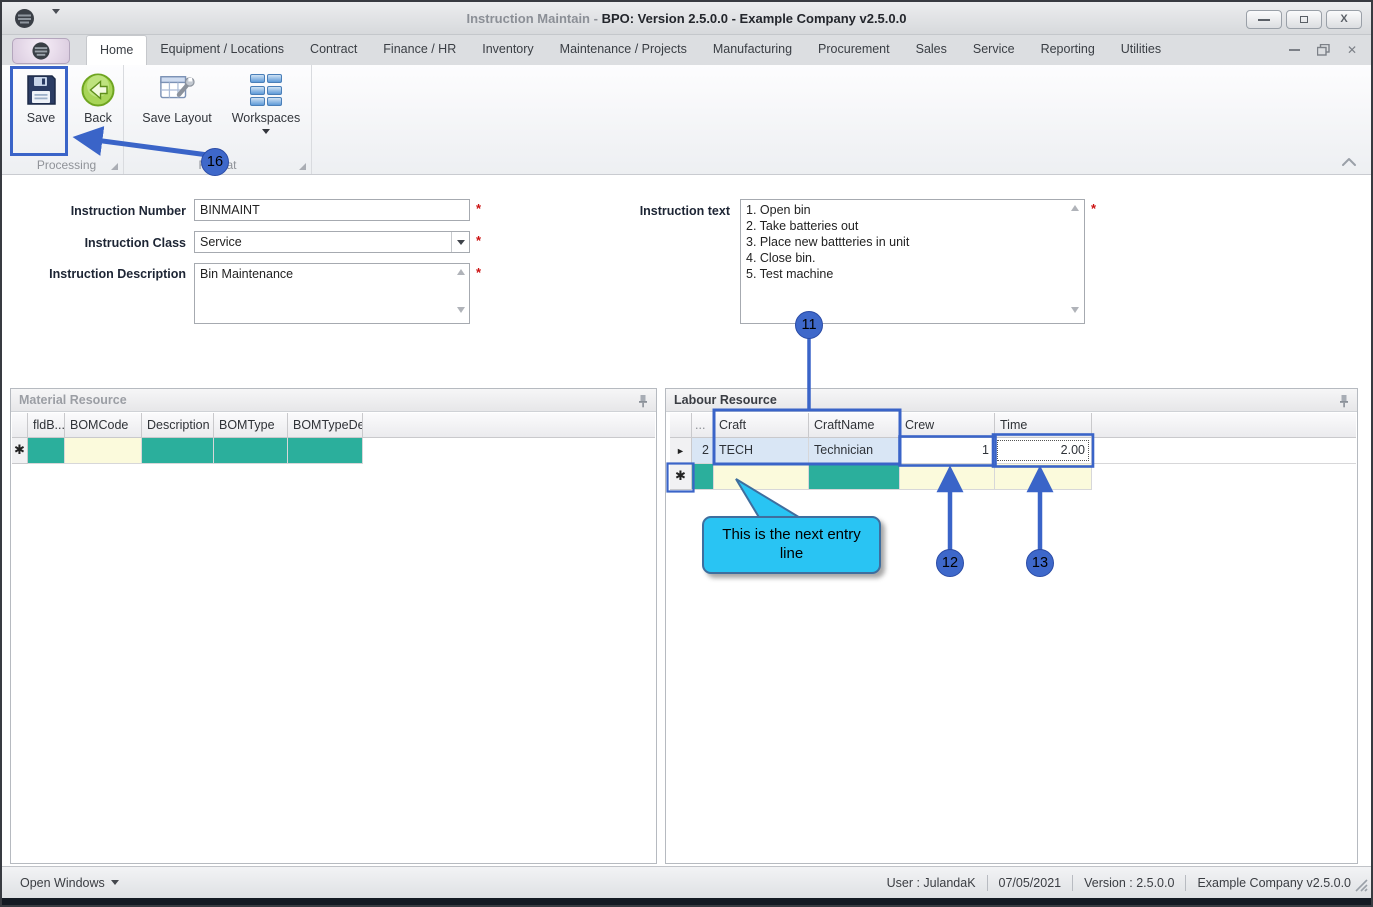  Describe the element at coordinates (46, 451) in the screenshot. I see `new-cell-fldb` at that location.